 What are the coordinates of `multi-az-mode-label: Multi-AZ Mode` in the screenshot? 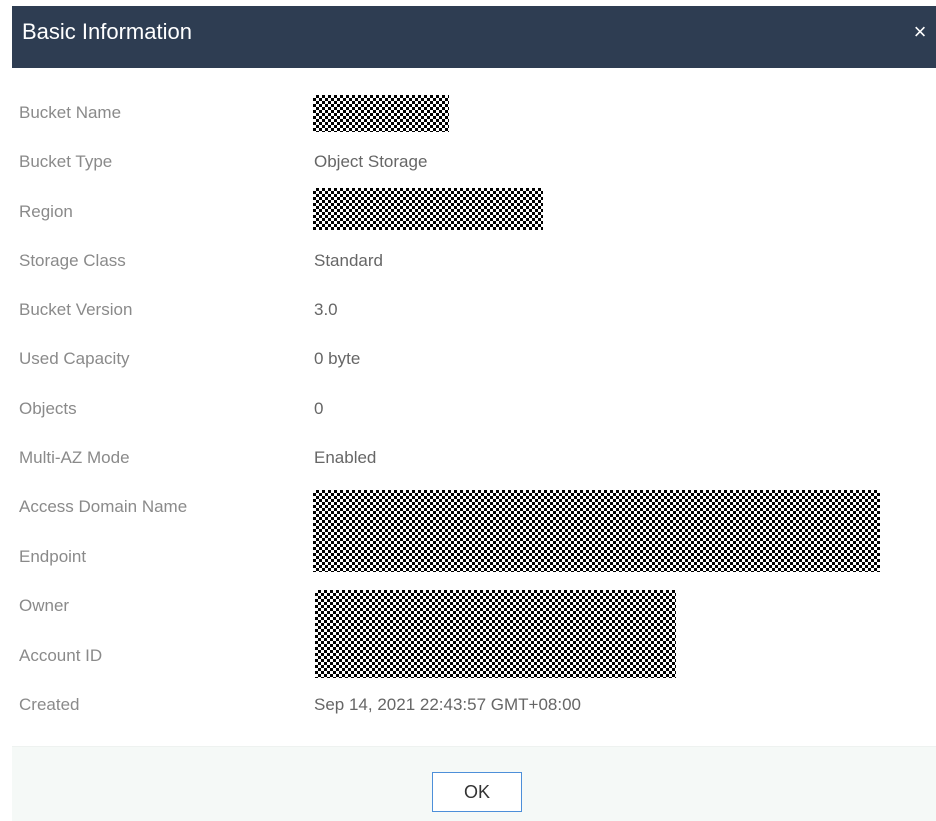 It's located at (74, 457).